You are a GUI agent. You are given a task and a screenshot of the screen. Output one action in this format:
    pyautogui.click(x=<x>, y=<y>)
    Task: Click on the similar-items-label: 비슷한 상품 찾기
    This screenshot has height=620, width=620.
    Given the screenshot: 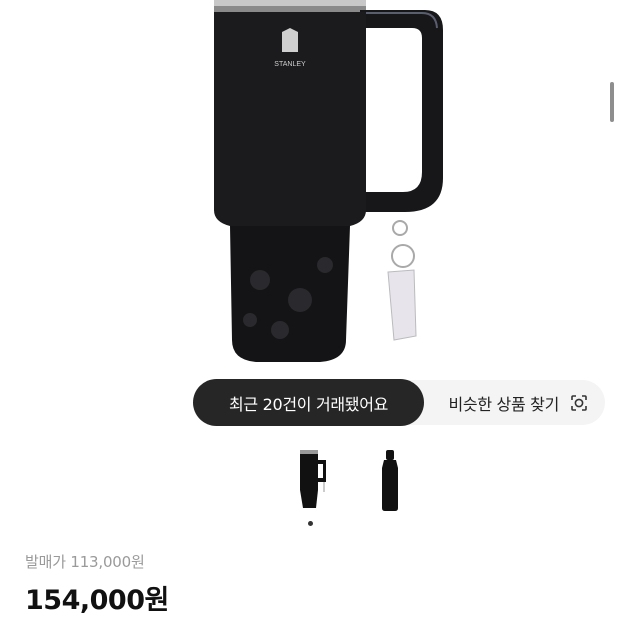 What is the action you would take?
    pyautogui.click(x=503, y=404)
    